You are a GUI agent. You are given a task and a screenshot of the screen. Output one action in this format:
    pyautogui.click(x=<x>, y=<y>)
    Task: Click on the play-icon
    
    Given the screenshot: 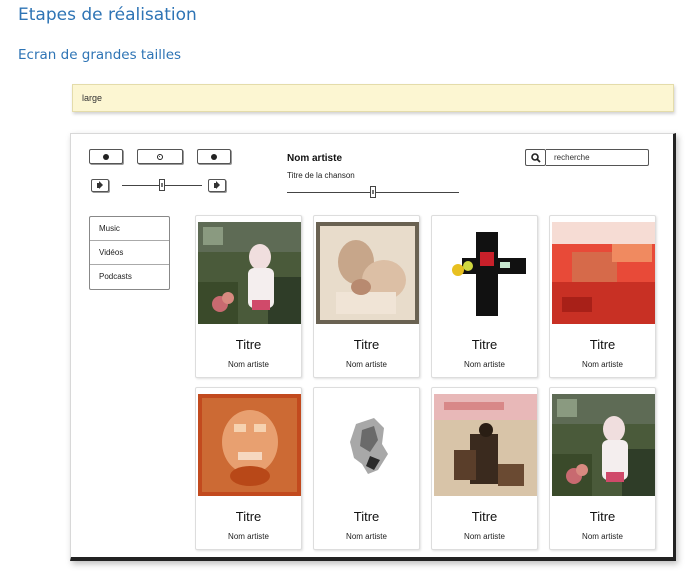 What is the action you would take?
    pyautogui.click(x=160, y=156)
    